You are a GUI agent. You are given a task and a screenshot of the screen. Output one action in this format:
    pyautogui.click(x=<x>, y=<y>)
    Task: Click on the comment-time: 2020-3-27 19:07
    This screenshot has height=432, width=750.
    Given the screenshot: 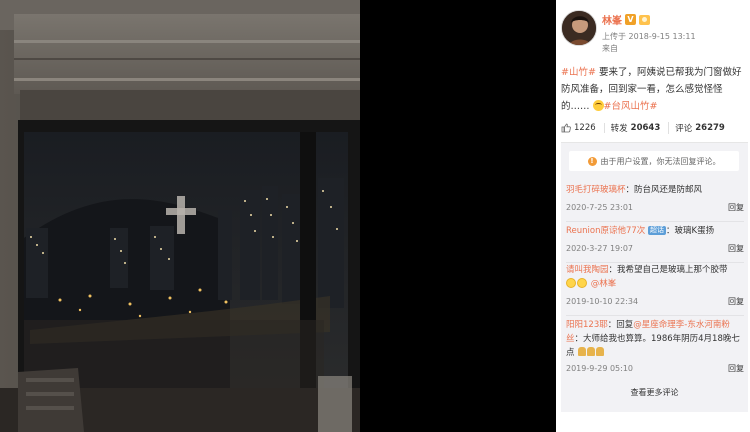 What is the action you would take?
    pyautogui.click(x=599, y=248)
    